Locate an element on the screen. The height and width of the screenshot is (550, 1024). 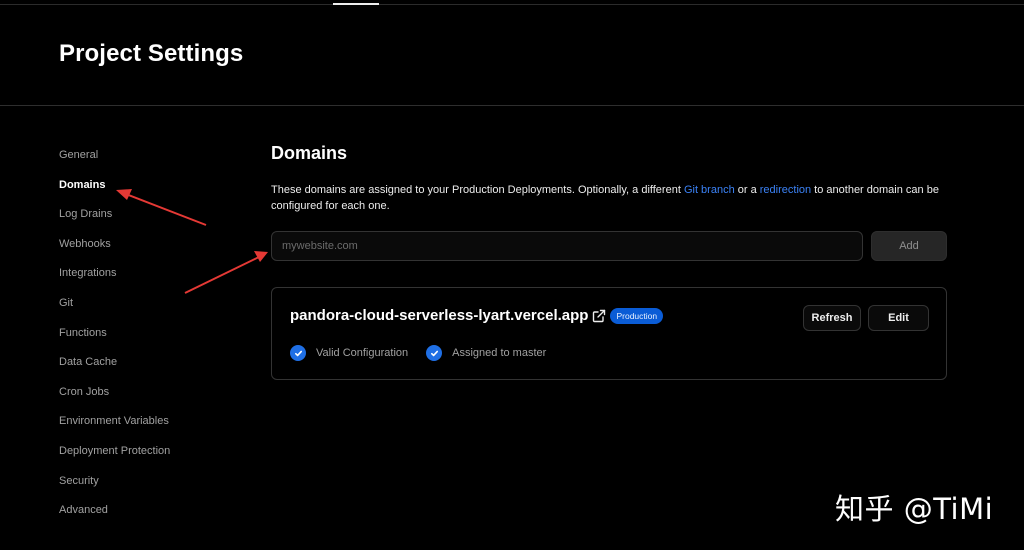
sidebar-item-advanced: Advanced is located at coordinates (149, 517).